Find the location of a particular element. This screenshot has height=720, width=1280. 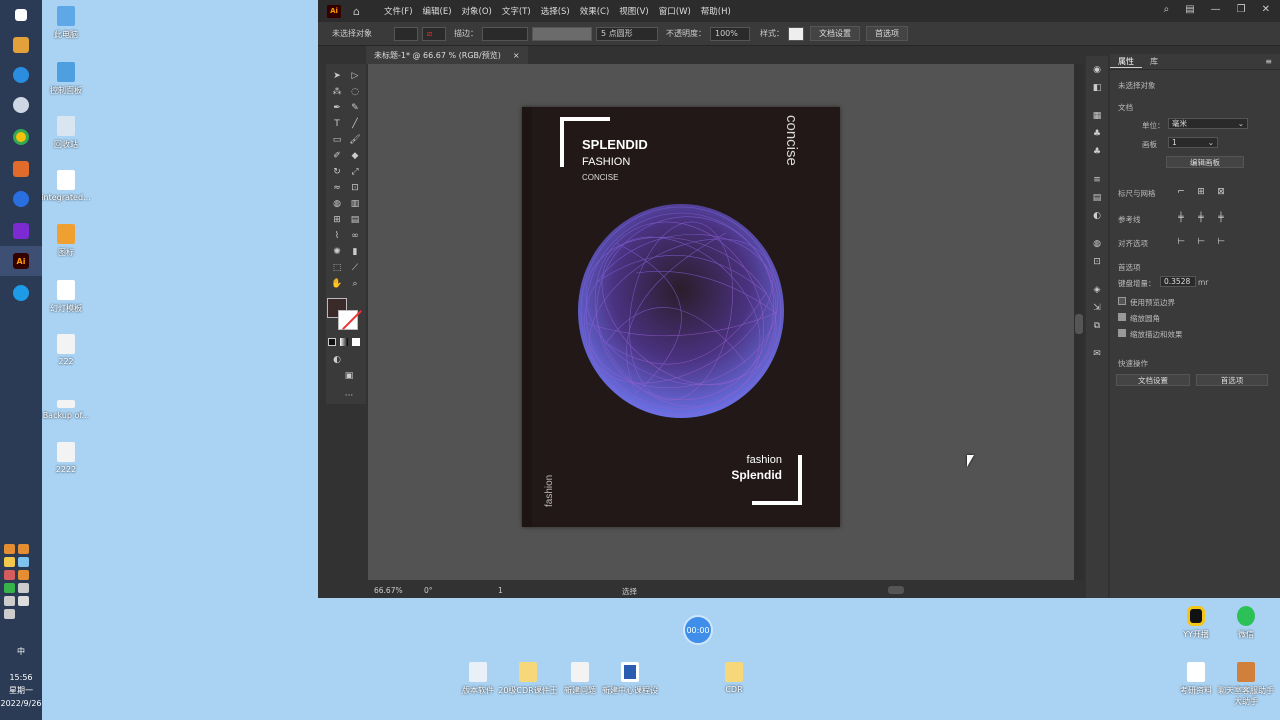

menu-type: 文字(T) is located at coordinates (516, 11).